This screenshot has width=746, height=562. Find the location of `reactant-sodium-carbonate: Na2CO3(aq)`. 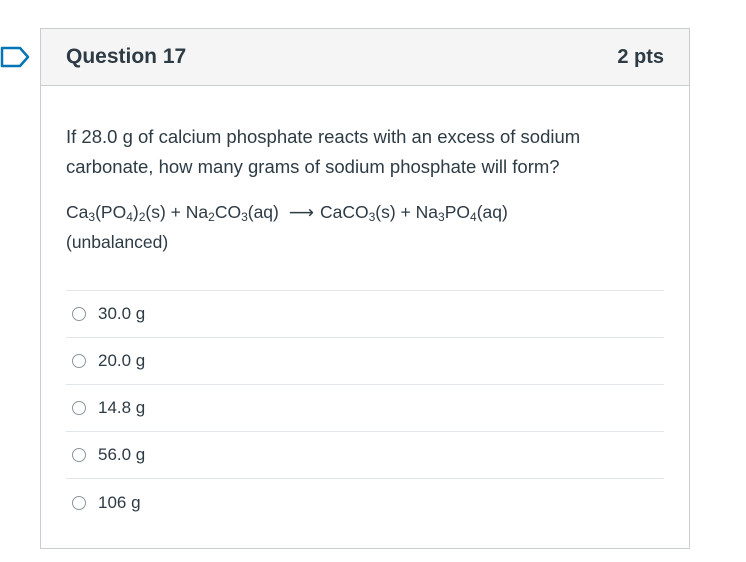

reactant-sodium-carbonate: Na2CO3(aq) is located at coordinates (232, 213).